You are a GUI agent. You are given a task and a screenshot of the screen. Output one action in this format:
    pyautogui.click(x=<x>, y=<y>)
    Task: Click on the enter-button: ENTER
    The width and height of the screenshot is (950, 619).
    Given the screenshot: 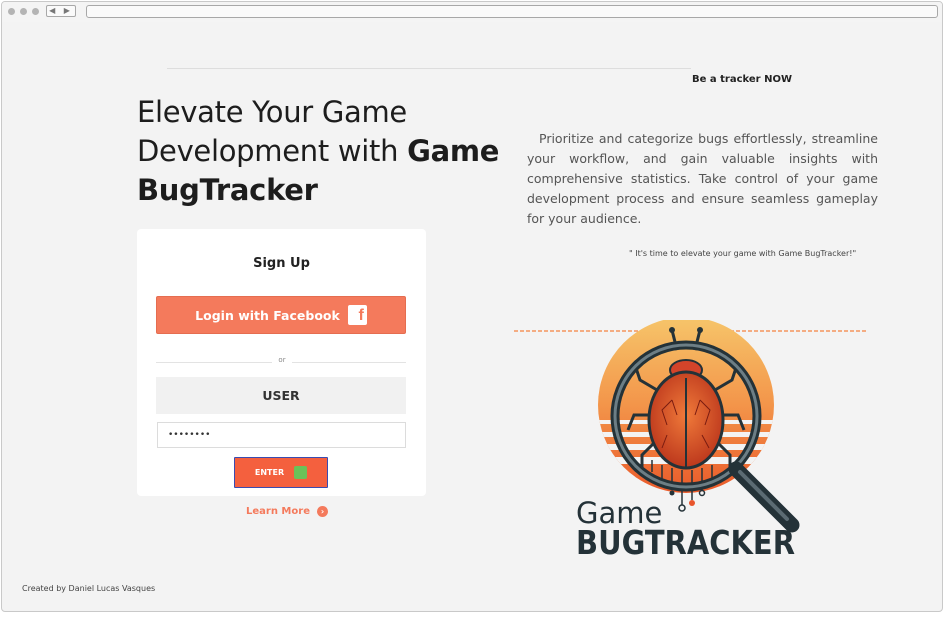 What is the action you would take?
    pyautogui.click(x=281, y=472)
    